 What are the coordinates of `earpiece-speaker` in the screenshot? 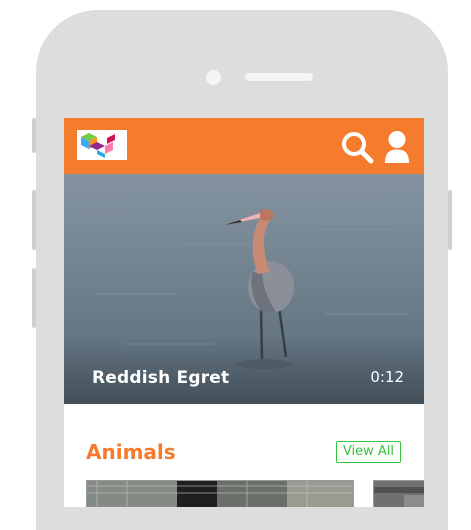 It's located at (279, 77).